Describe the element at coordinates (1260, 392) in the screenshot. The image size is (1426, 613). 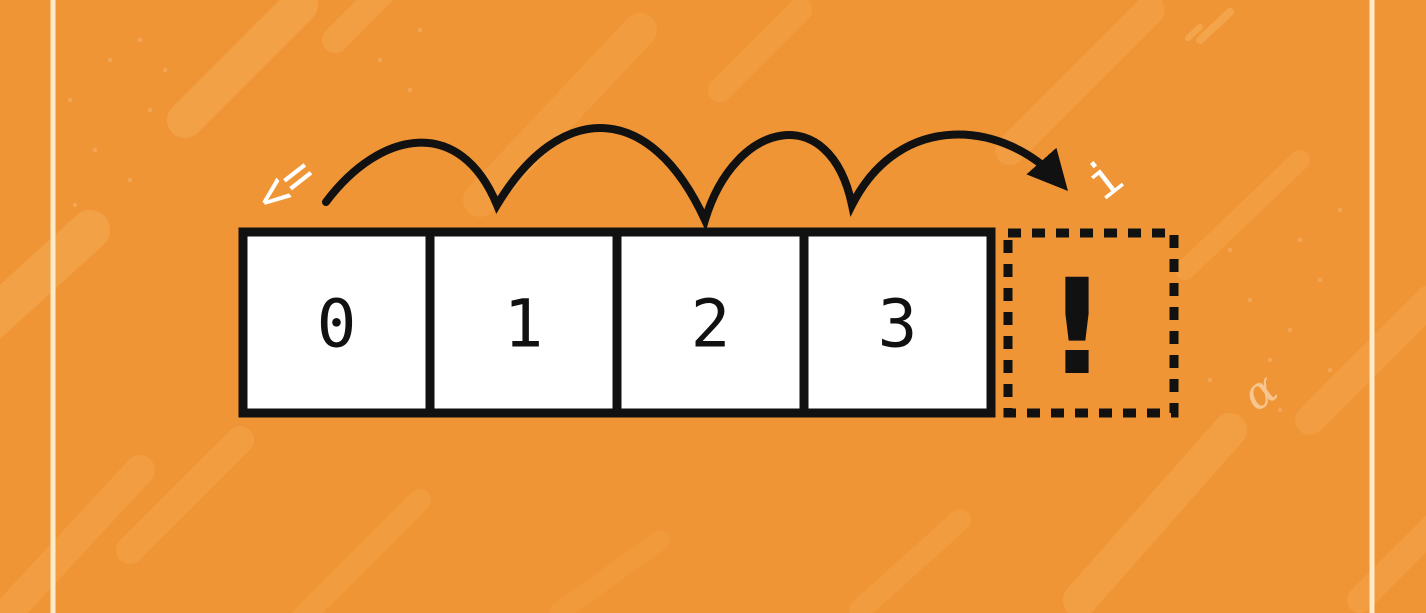
I see `alpha-decor-glyph: α` at that location.